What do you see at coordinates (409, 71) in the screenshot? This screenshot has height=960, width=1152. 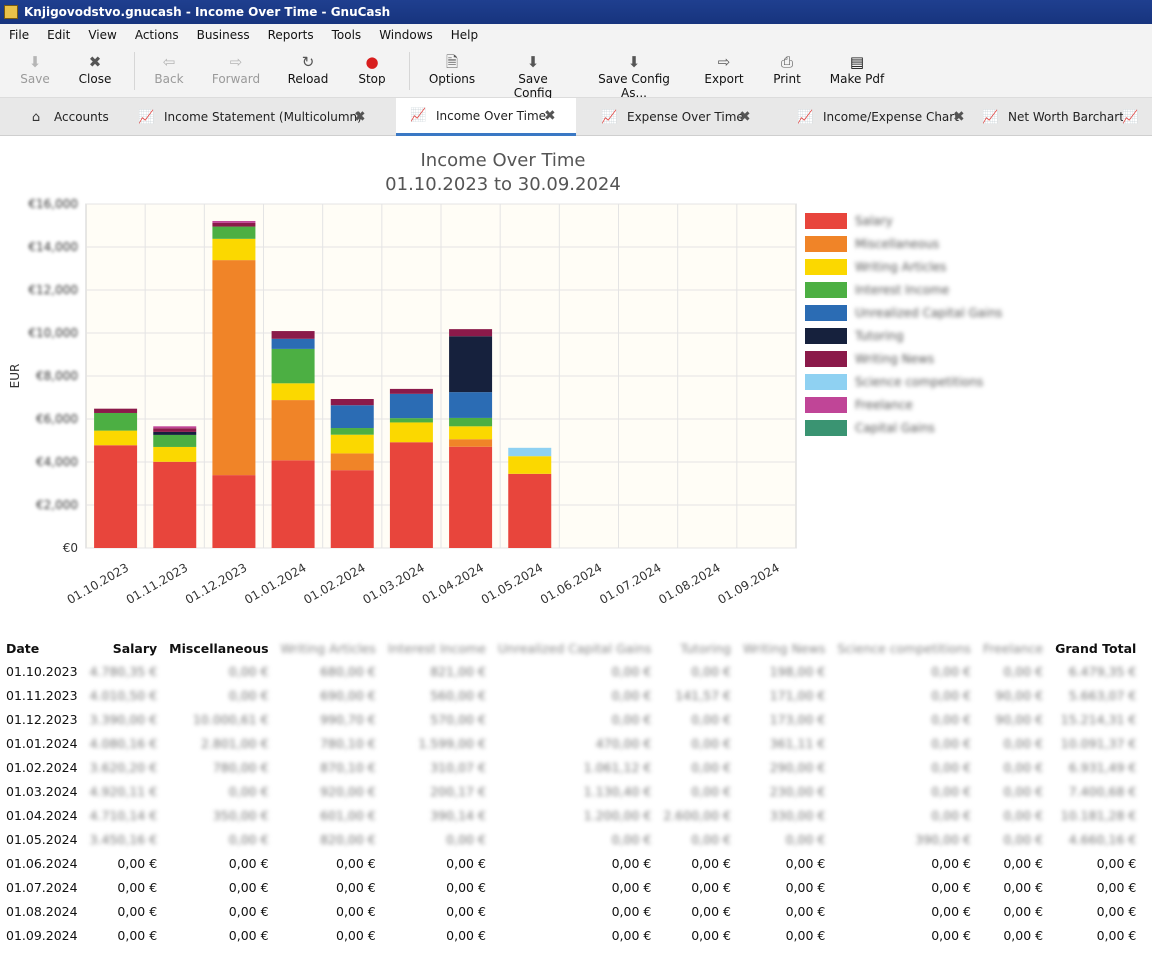 I see `toolbar-separator` at bounding box center [409, 71].